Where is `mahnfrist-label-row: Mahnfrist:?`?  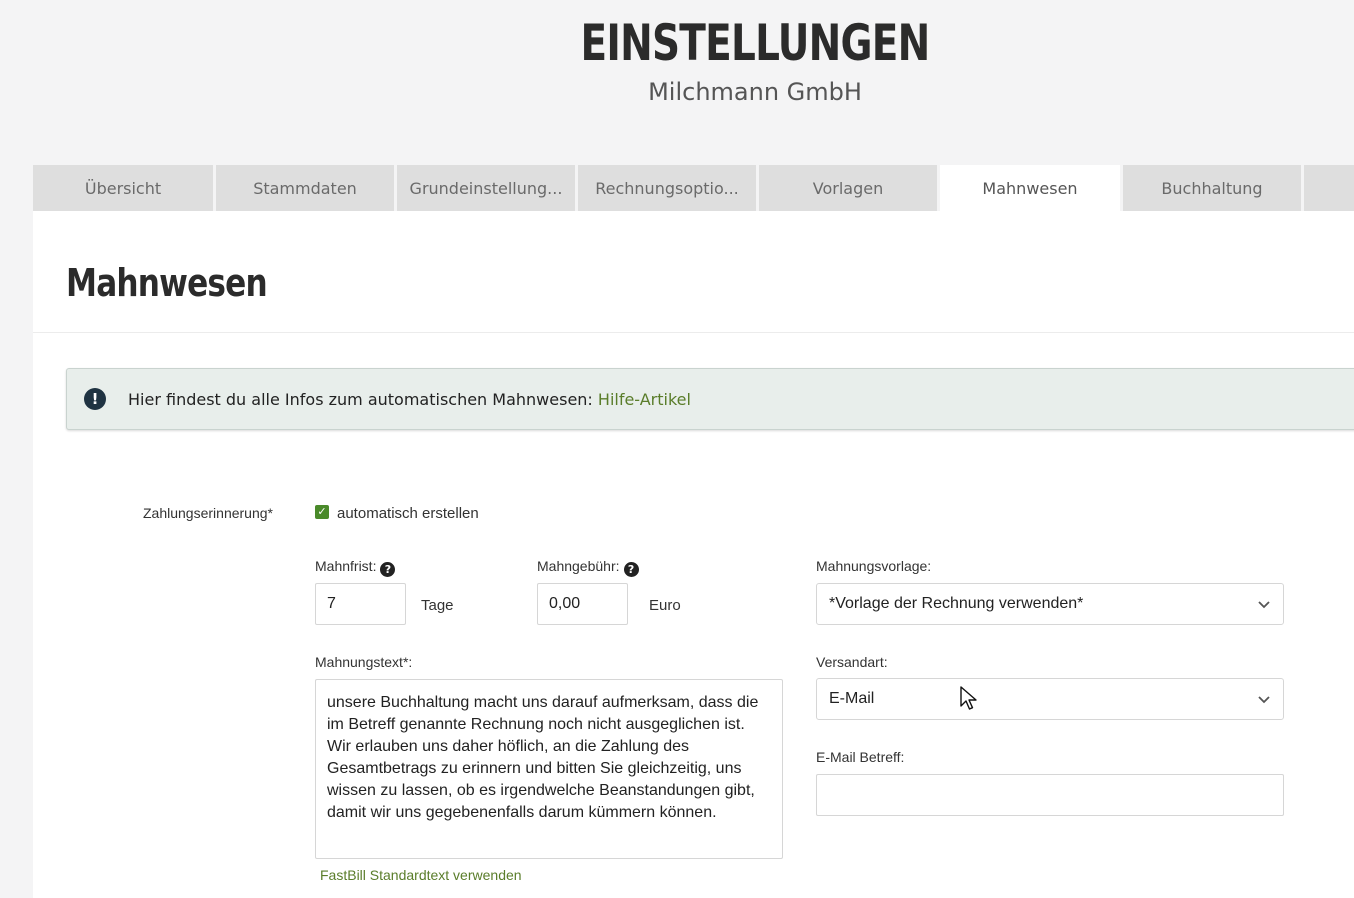 mahnfrist-label-row: Mahnfrist:? is located at coordinates (355, 567).